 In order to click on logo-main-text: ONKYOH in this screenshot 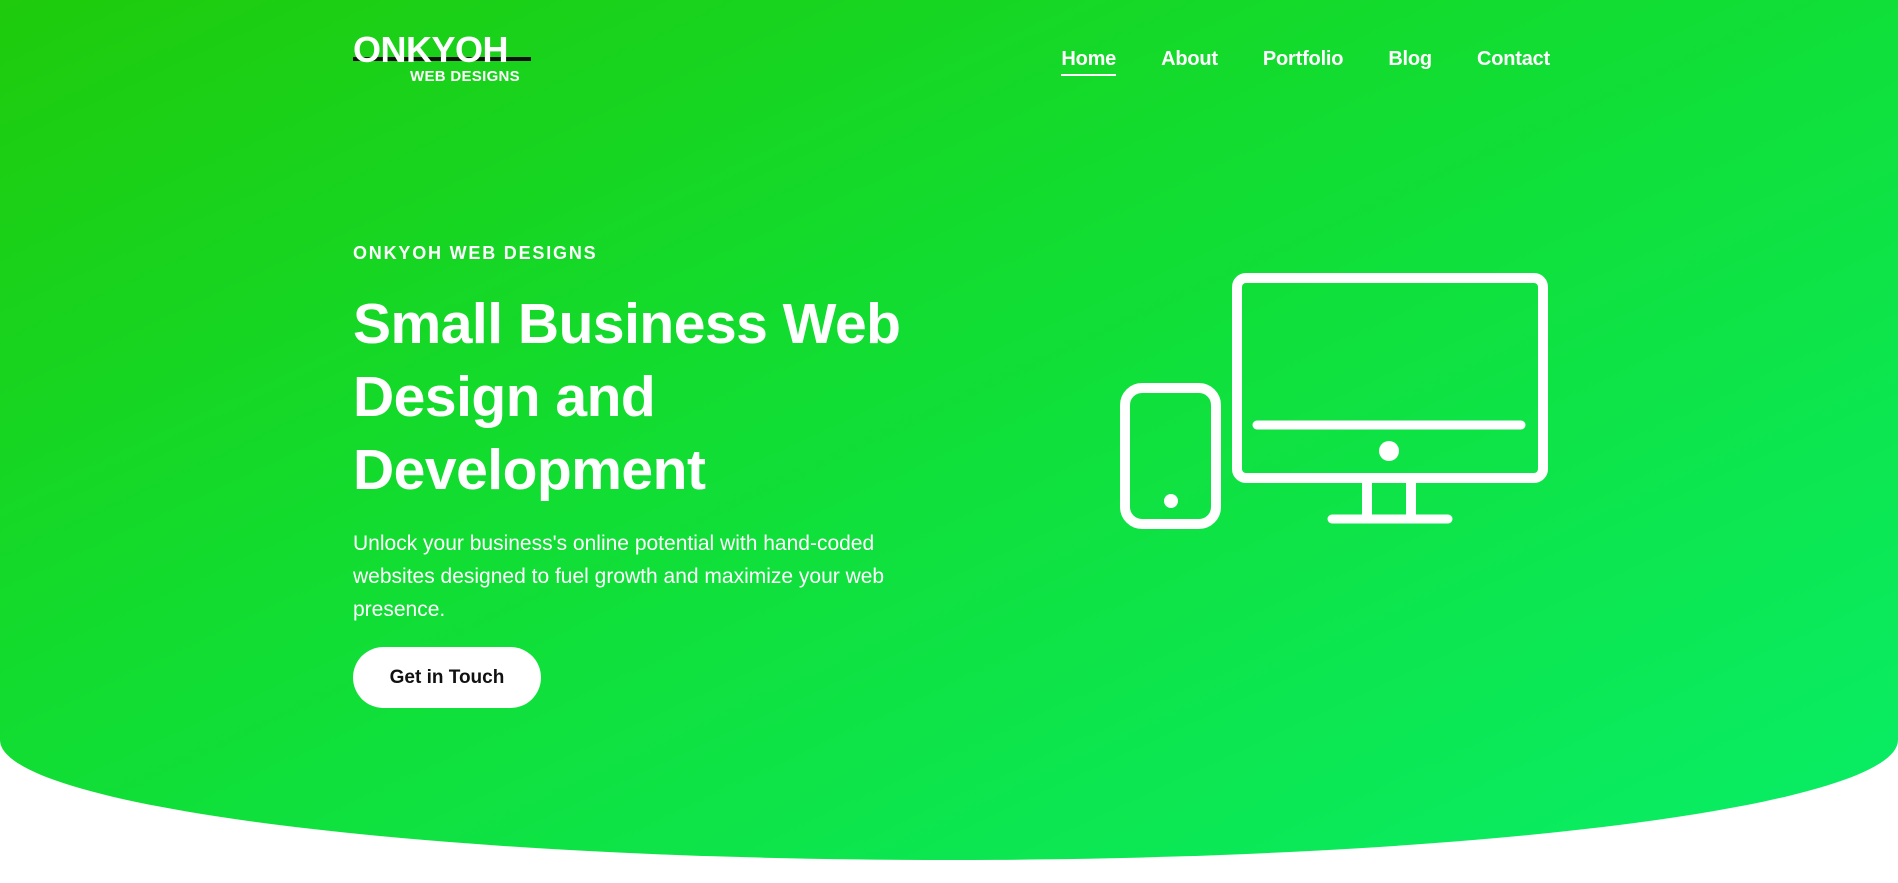, I will do `click(431, 49)`.